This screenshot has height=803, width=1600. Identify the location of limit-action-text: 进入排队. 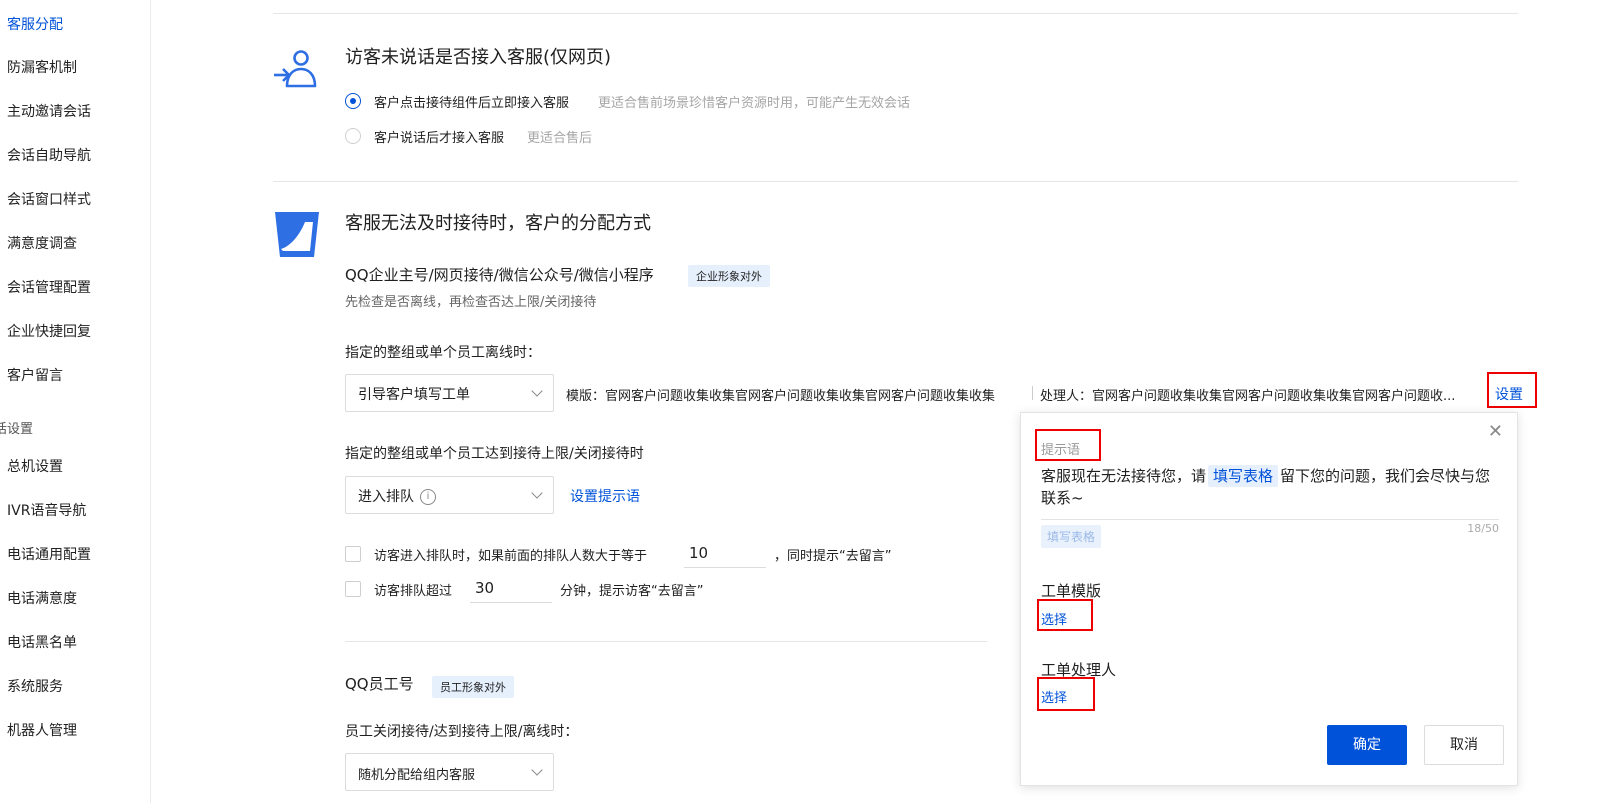
(386, 497).